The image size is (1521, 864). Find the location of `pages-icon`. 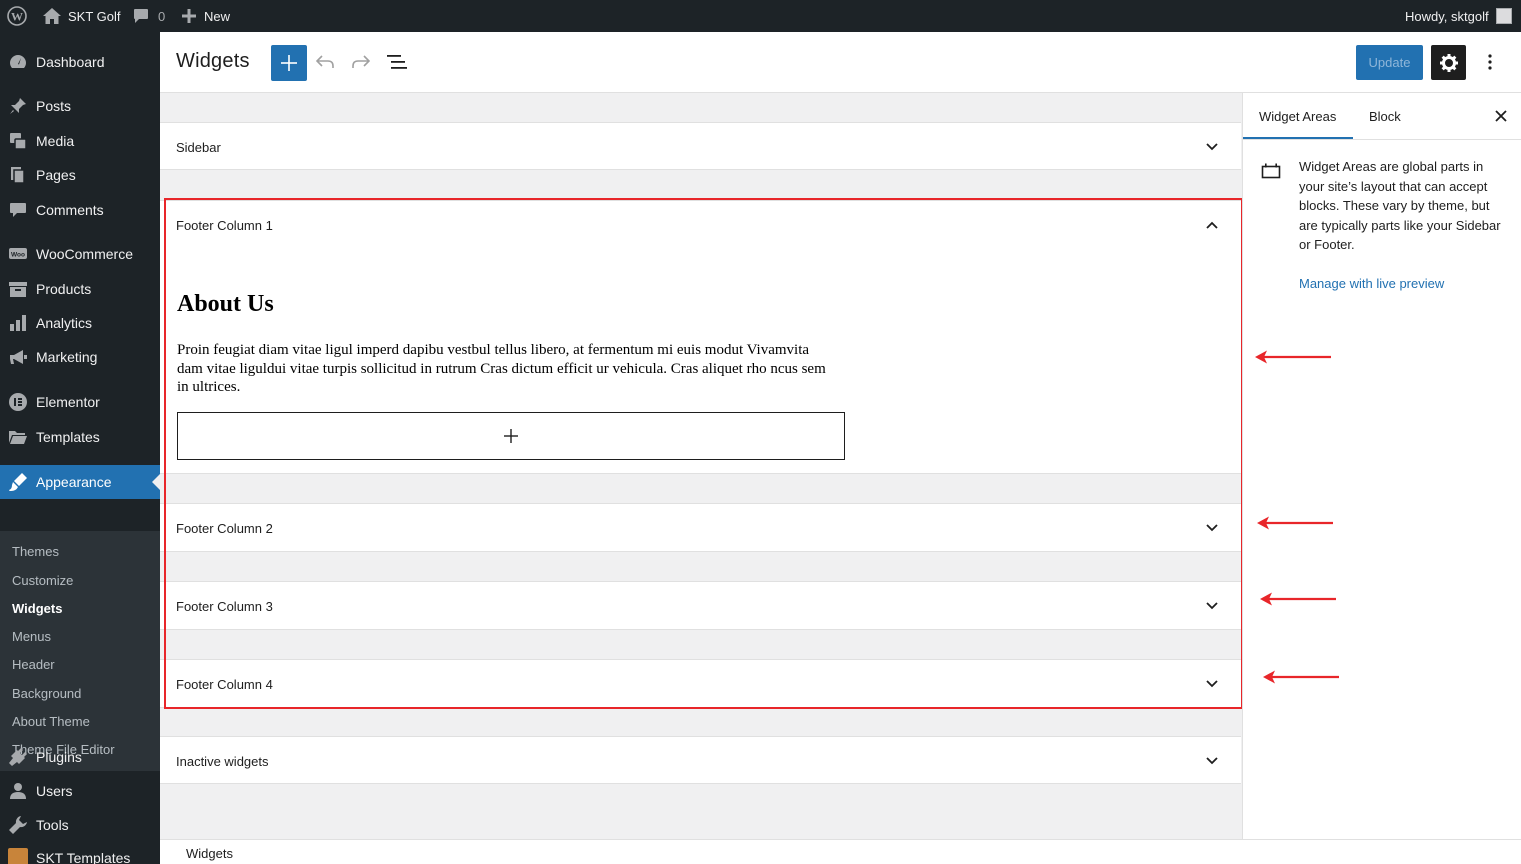

pages-icon is located at coordinates (18, 175).